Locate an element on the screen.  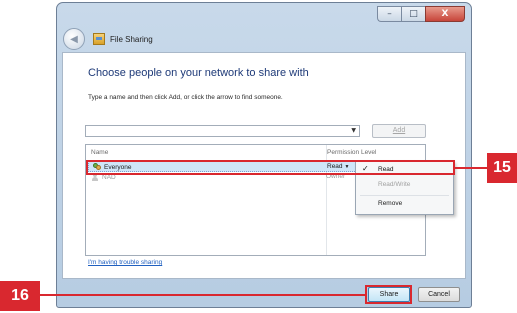
back-arrow-icon: ◀ is located at coordinates (74, 39).